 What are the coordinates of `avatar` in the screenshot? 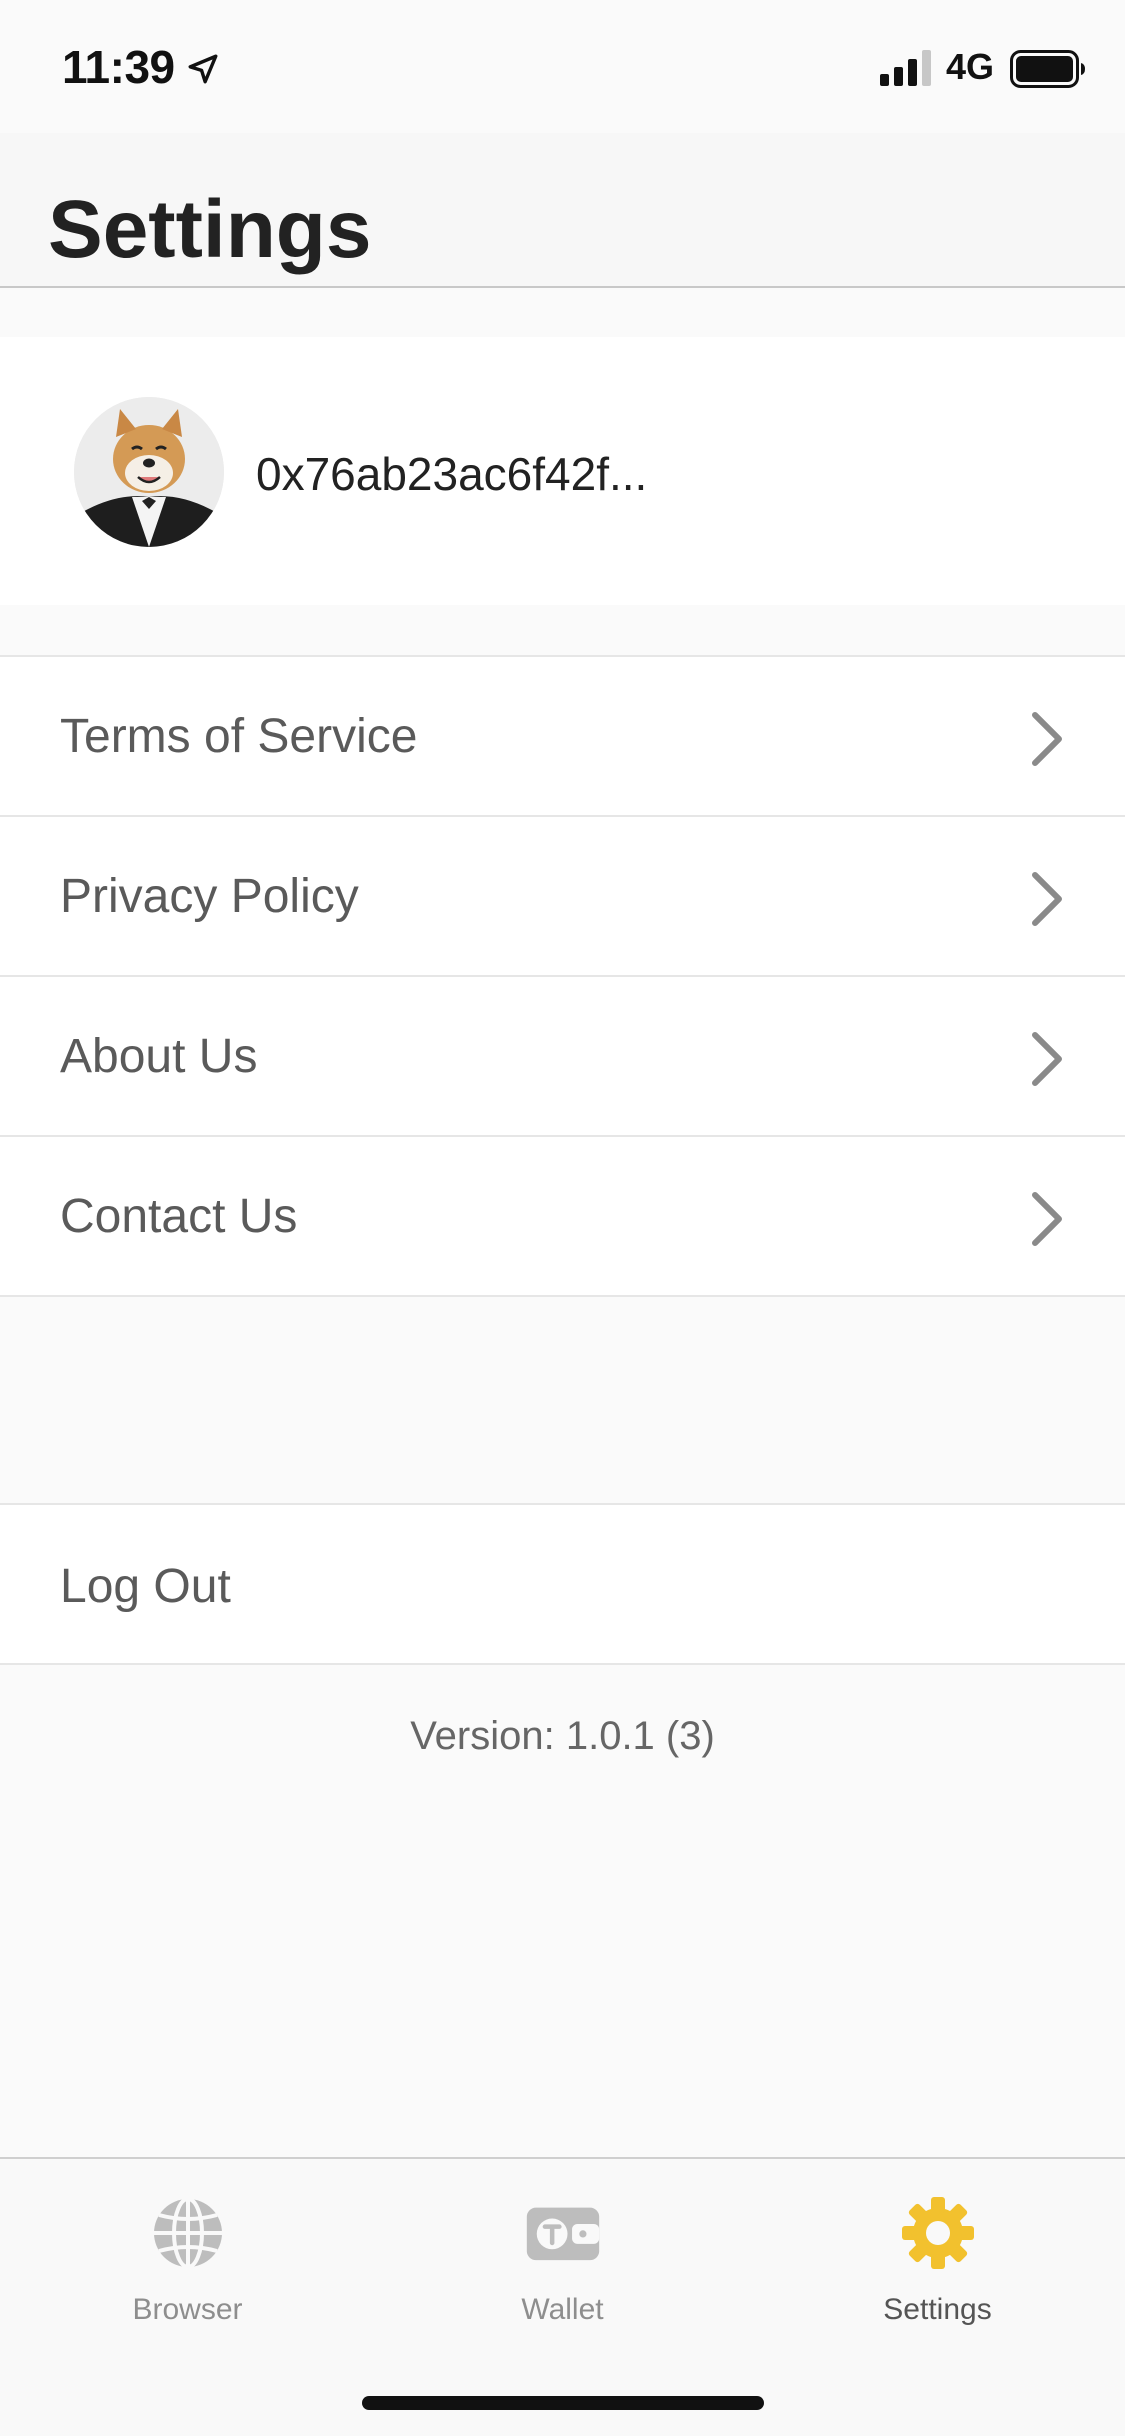 It's located at (149, 472).